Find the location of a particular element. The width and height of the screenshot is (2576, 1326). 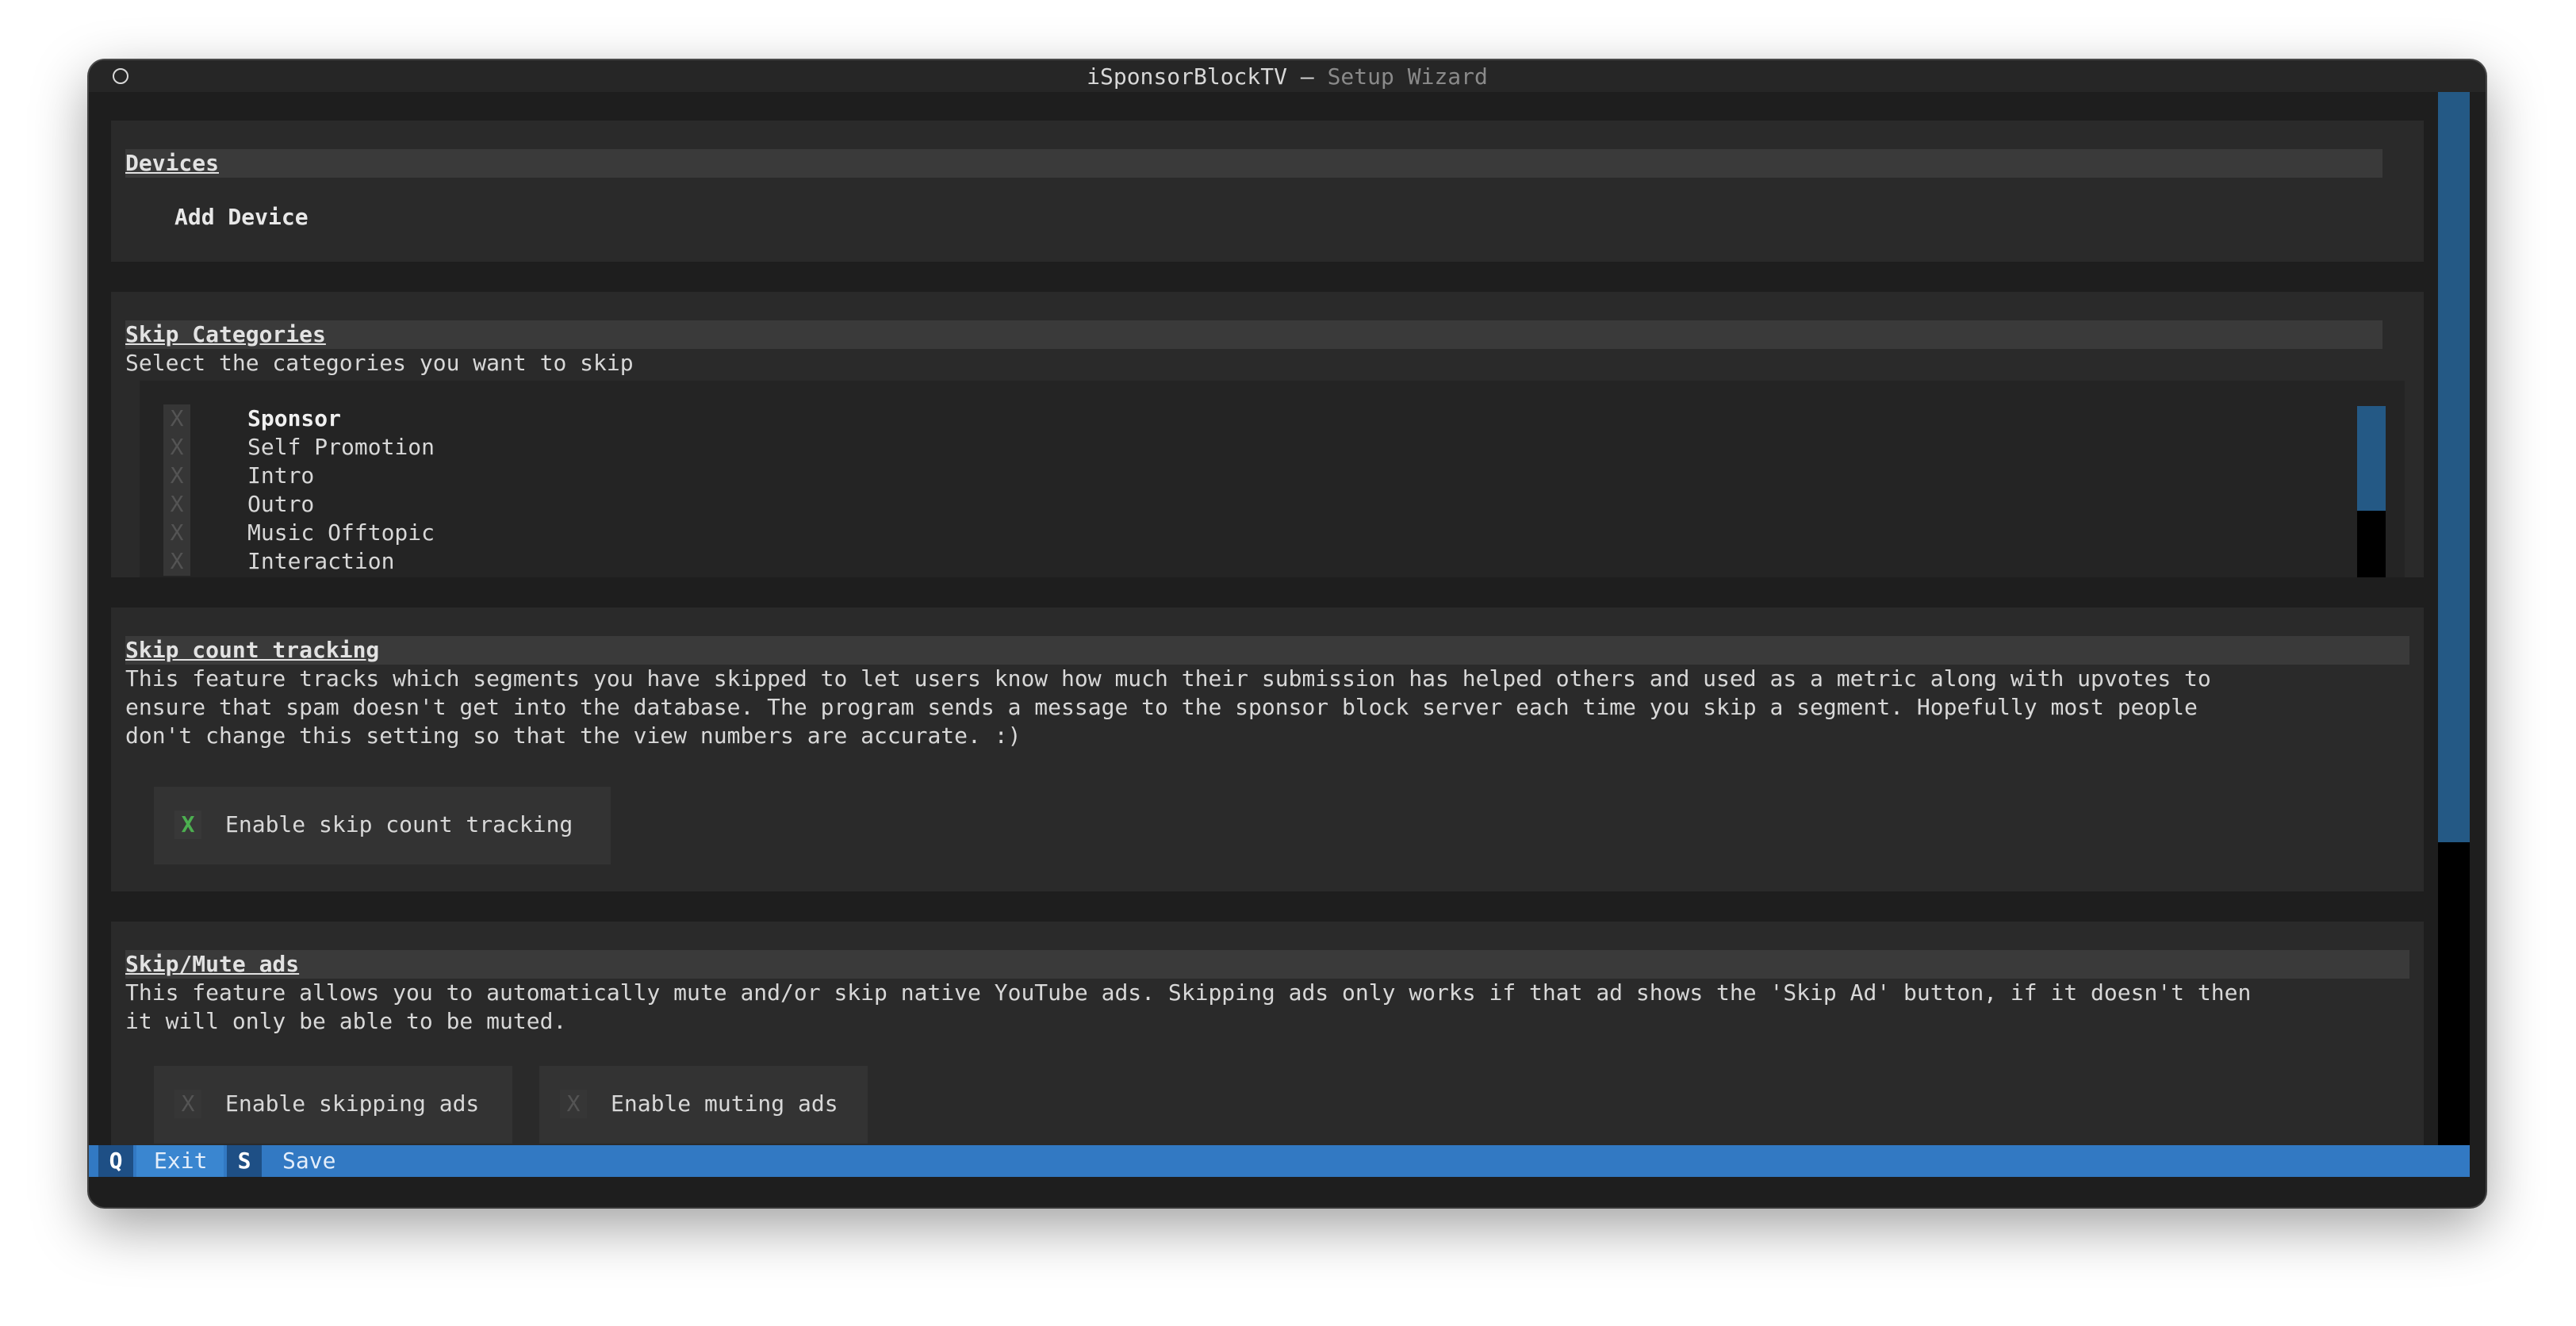

skip-categories-header: Skip Categories is located at coordinates (1253, 334).